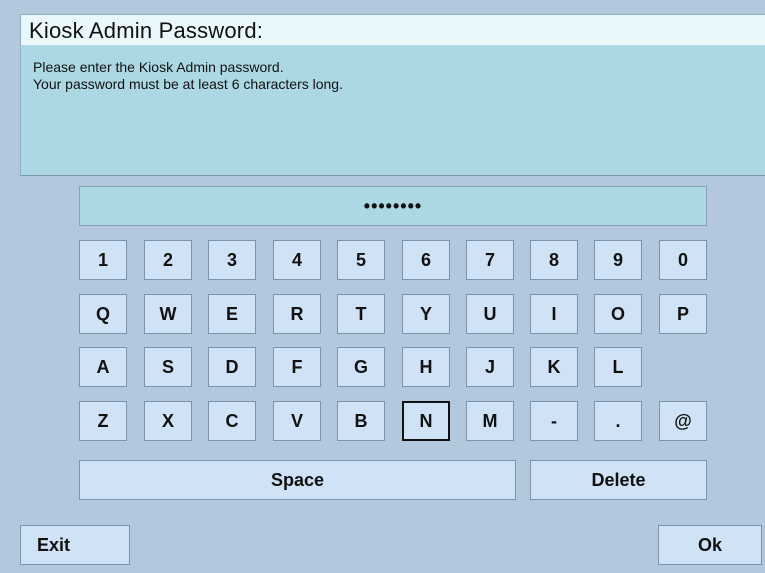 Image resolution: width=765 pixels, height=573 pixels. What do you see at coordinates (618, 480) in the screenshot?
I see `delete-key: Delete` at bounding box center [618, 480].